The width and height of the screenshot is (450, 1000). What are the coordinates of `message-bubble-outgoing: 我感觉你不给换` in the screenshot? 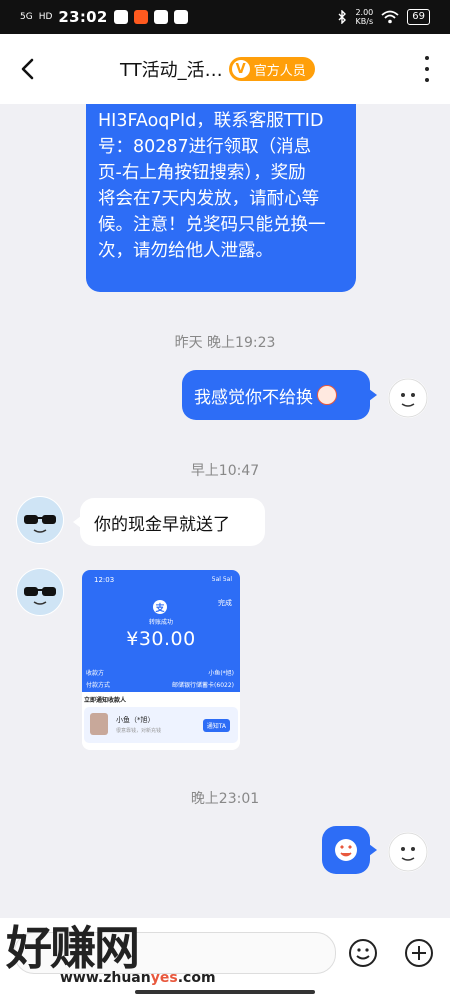 It's located at (279, 395).